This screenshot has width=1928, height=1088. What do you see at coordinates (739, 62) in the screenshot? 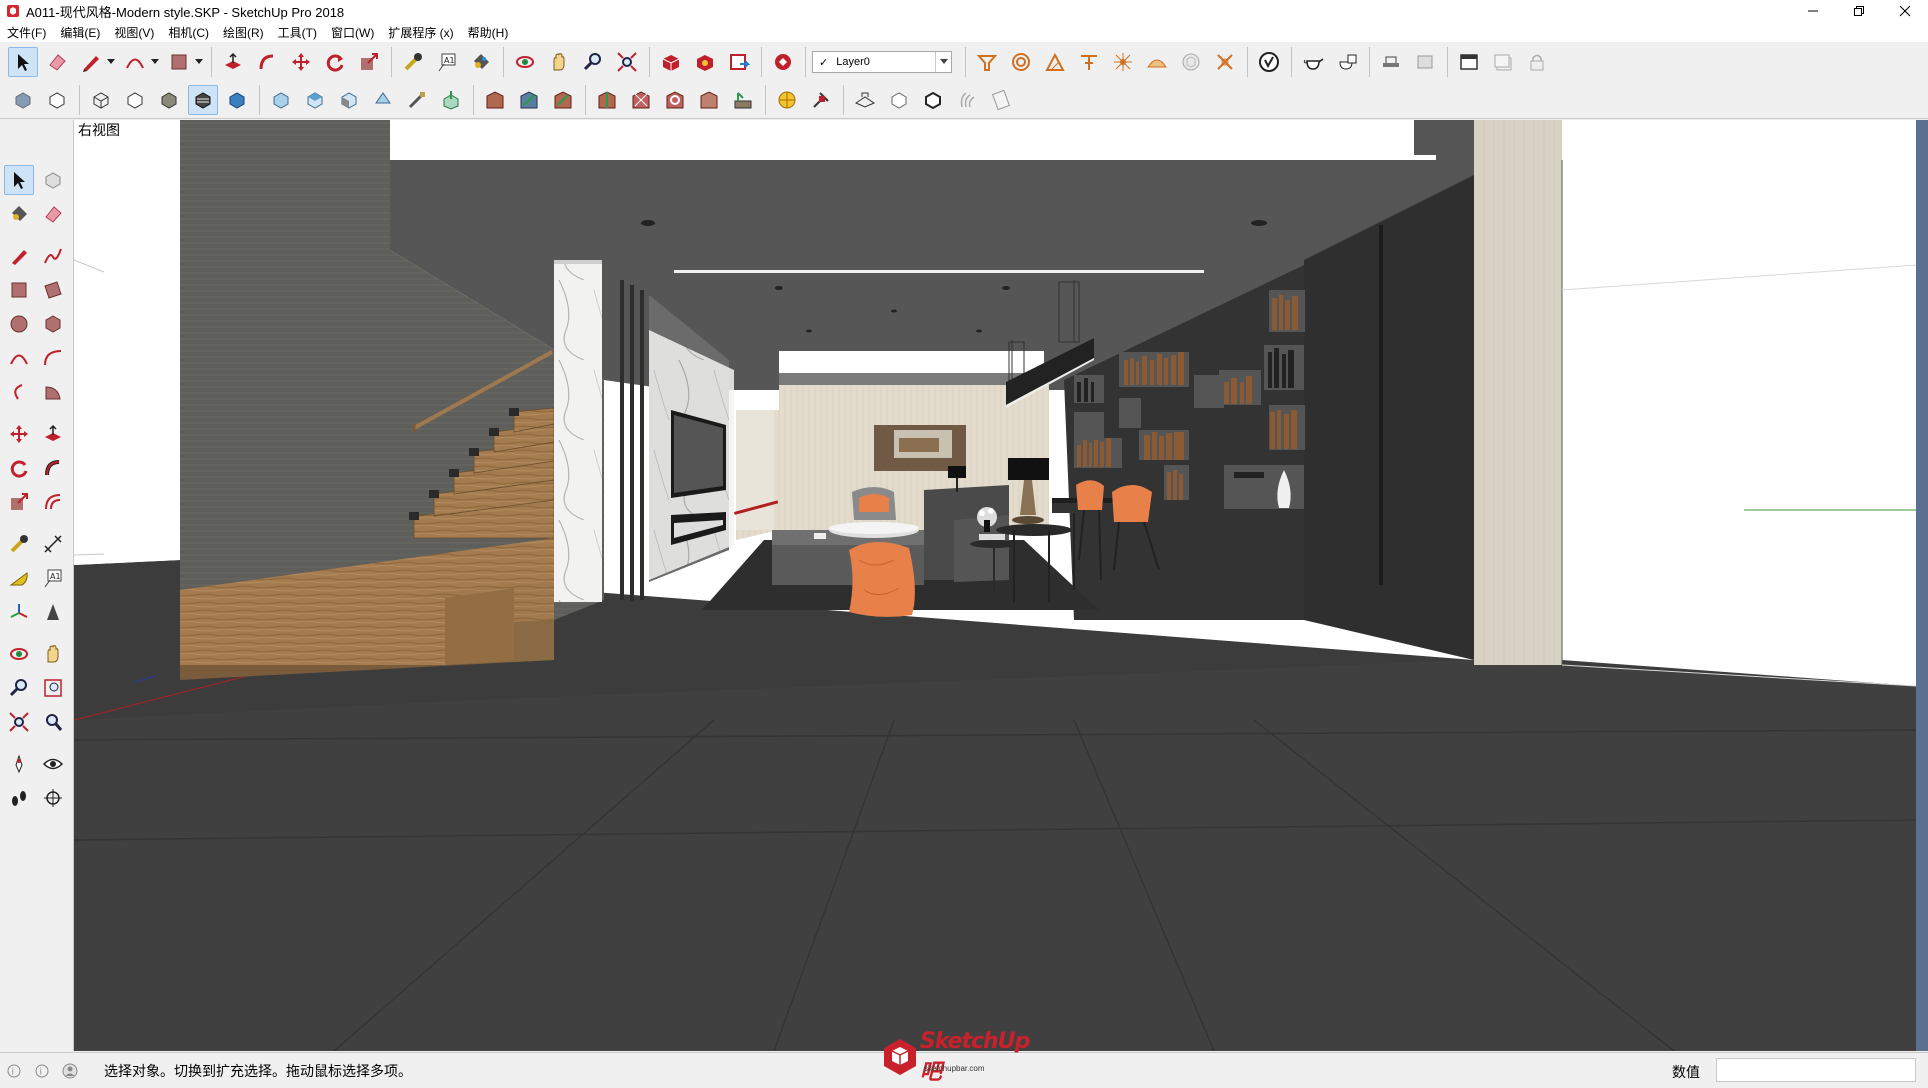
I see `layout-button` at bounding box center [739, 62].